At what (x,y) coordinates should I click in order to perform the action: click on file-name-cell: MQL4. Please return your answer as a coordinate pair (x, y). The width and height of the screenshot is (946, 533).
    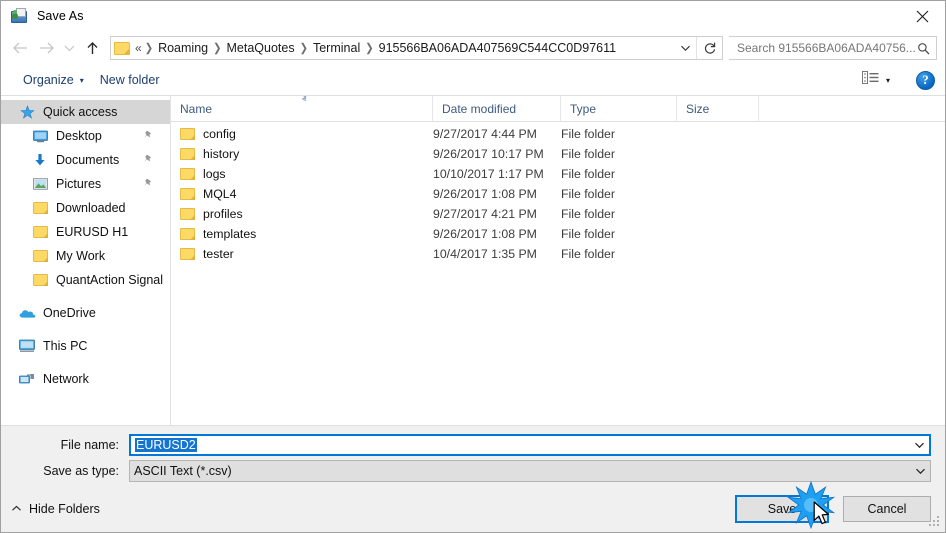
    Looking at the image, I should click on (302, 194).